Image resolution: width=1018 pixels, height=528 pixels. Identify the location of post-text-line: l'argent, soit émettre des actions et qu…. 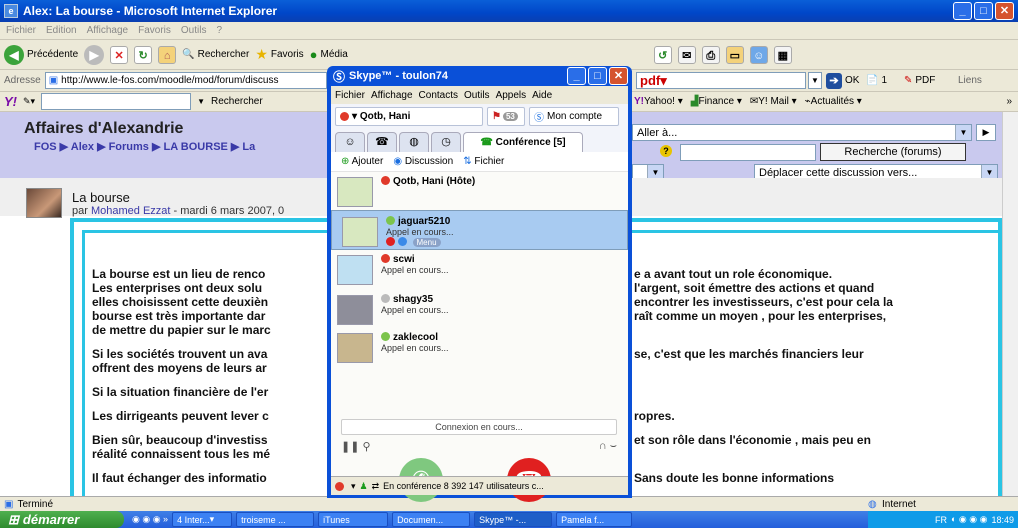
(754, 288).